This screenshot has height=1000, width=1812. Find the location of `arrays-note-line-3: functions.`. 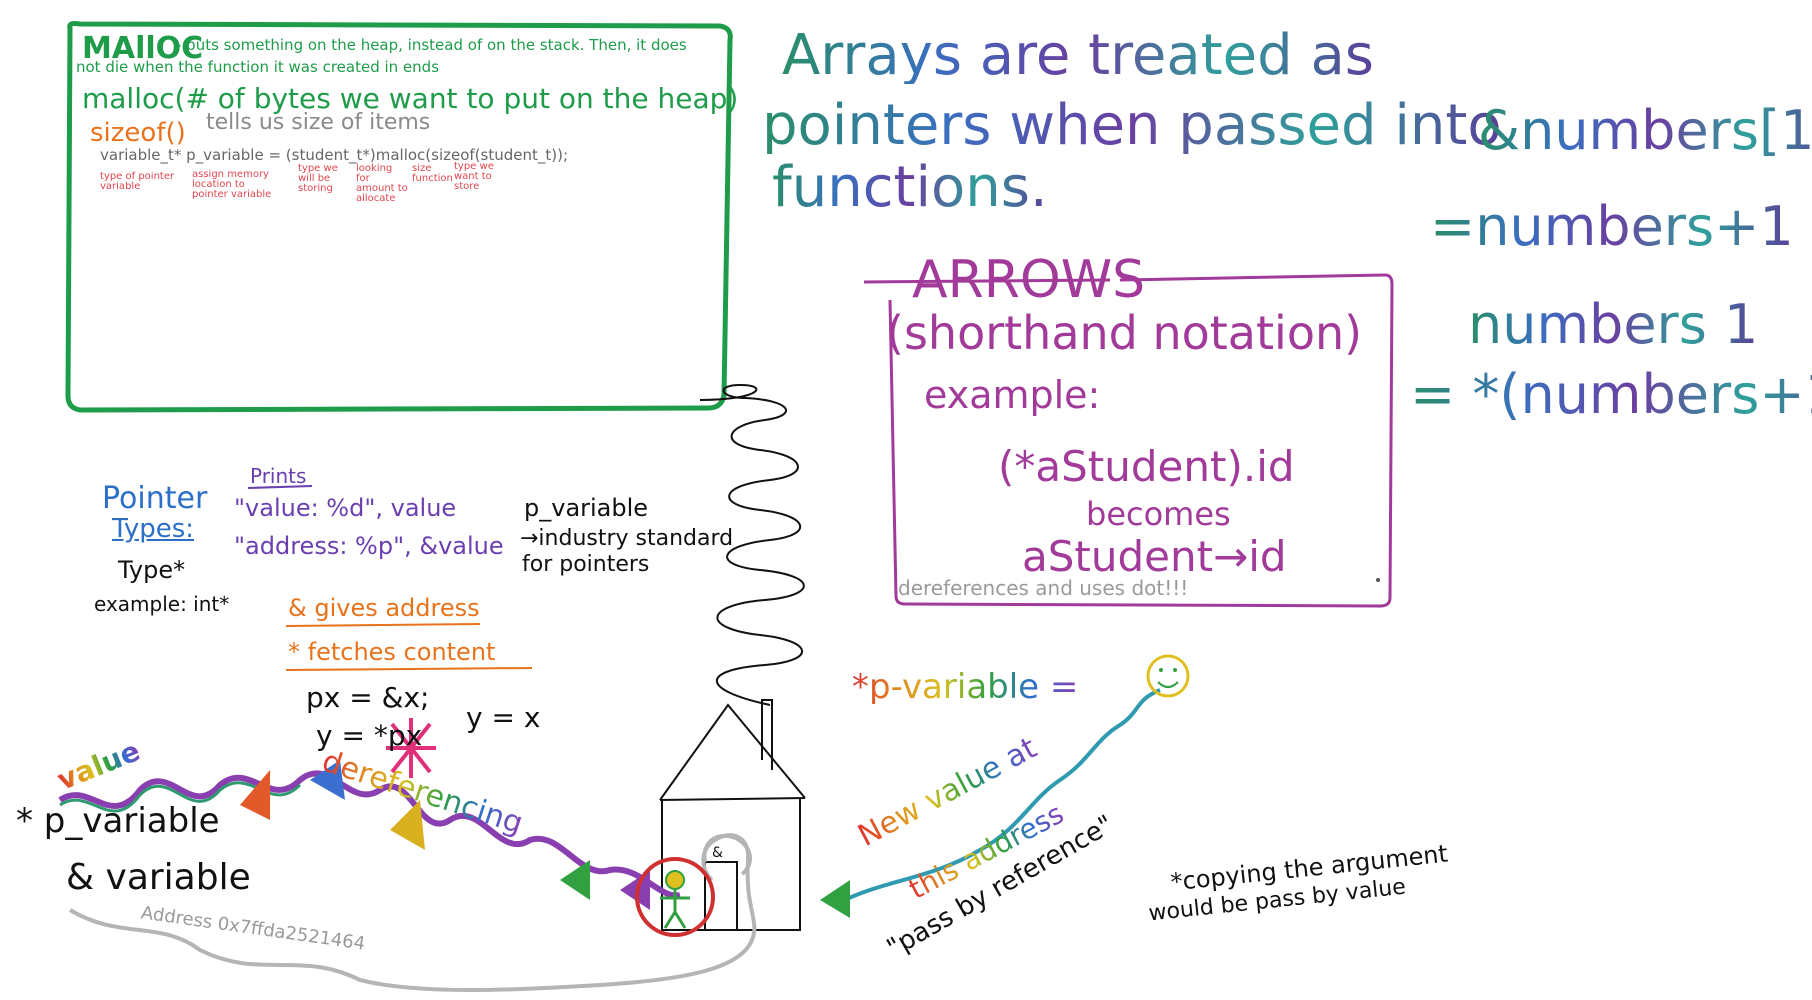

arrays-note-line-3: functions. is located at coordinates (910, 187).